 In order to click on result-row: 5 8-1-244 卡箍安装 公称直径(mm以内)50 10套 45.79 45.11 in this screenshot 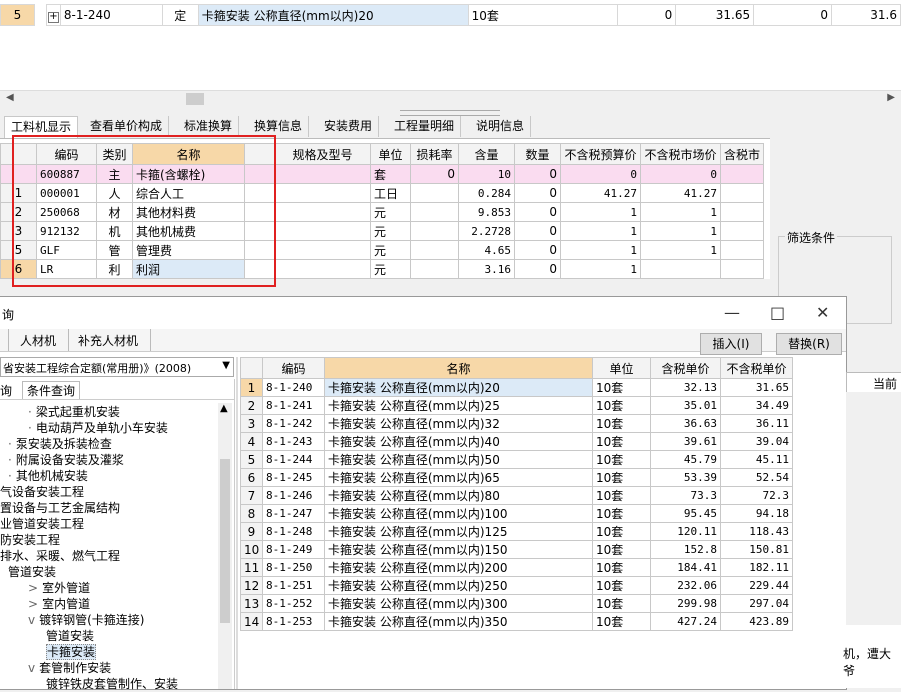, I will do `click(516, 459)`.